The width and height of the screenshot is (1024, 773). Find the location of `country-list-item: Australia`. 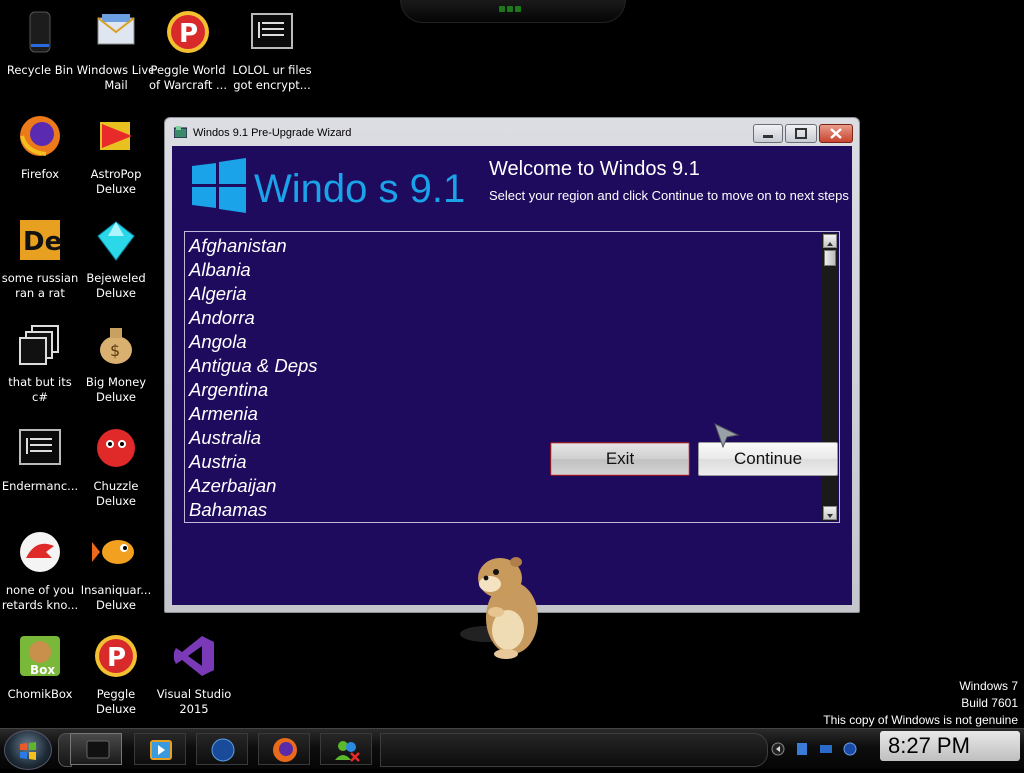

country-list-item: Australia is located at coordinates (253, 438).